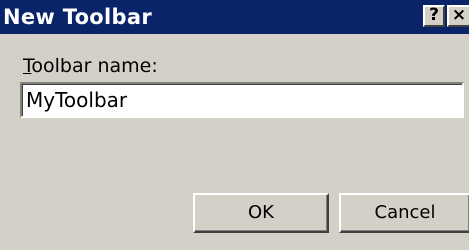  What do you see at coordinates (242, 100) in the screenshot?
I see `toolbar-name-input: MyToolbar` at bounding box center [242, 100].